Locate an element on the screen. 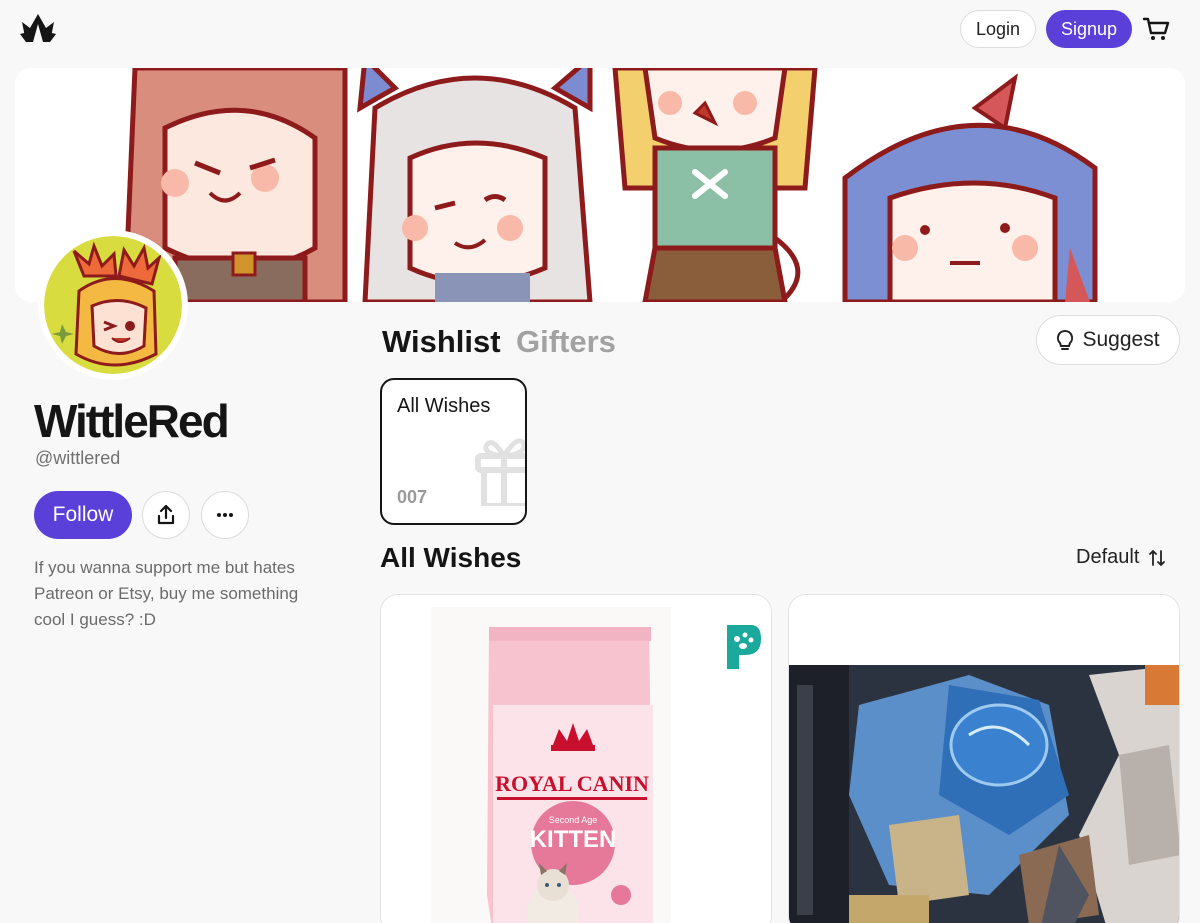  avatar-image is located at coordinates (113, 305).